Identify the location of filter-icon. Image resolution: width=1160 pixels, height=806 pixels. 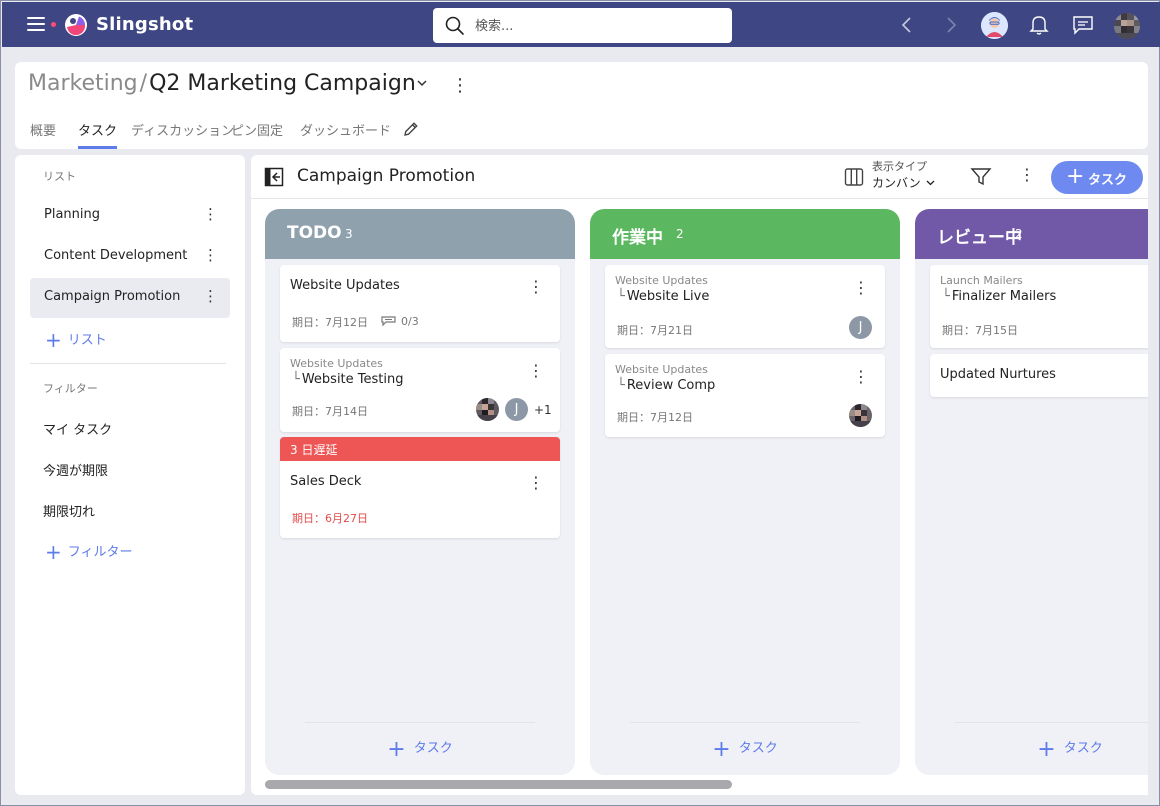
(981, 177).